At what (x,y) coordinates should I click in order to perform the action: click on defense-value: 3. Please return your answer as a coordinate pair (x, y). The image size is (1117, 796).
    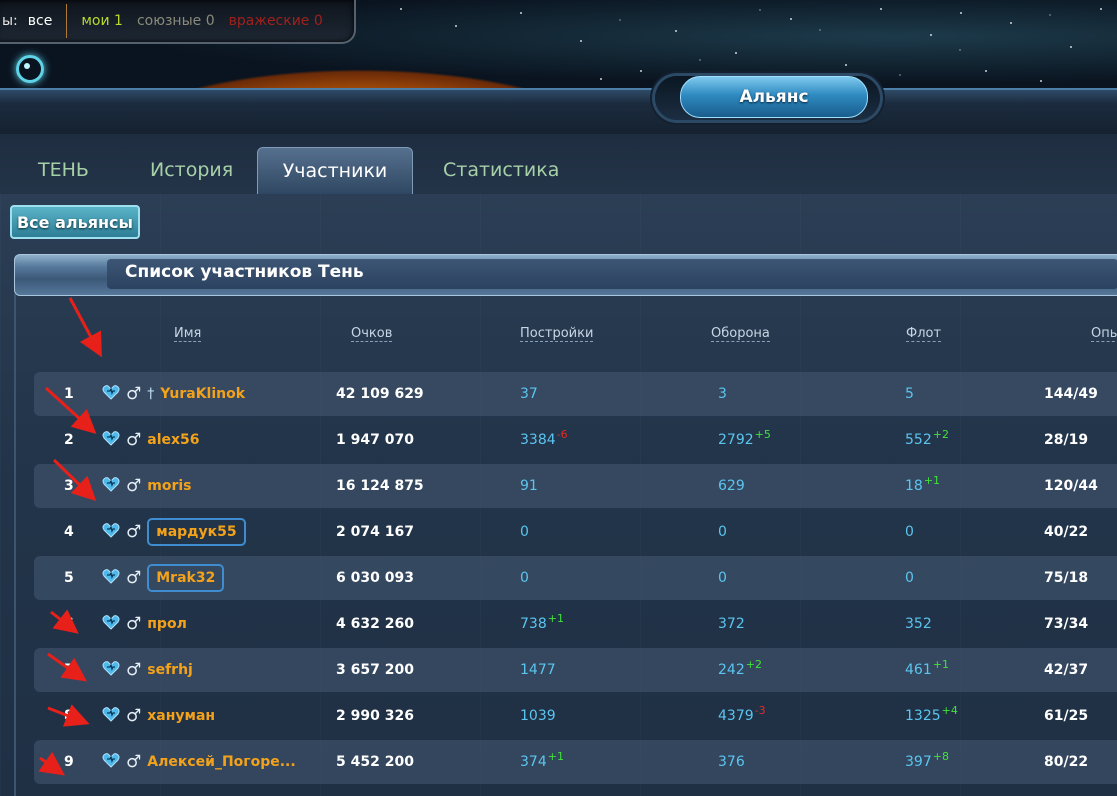
    Looking at the image, I should click on (722, 394).